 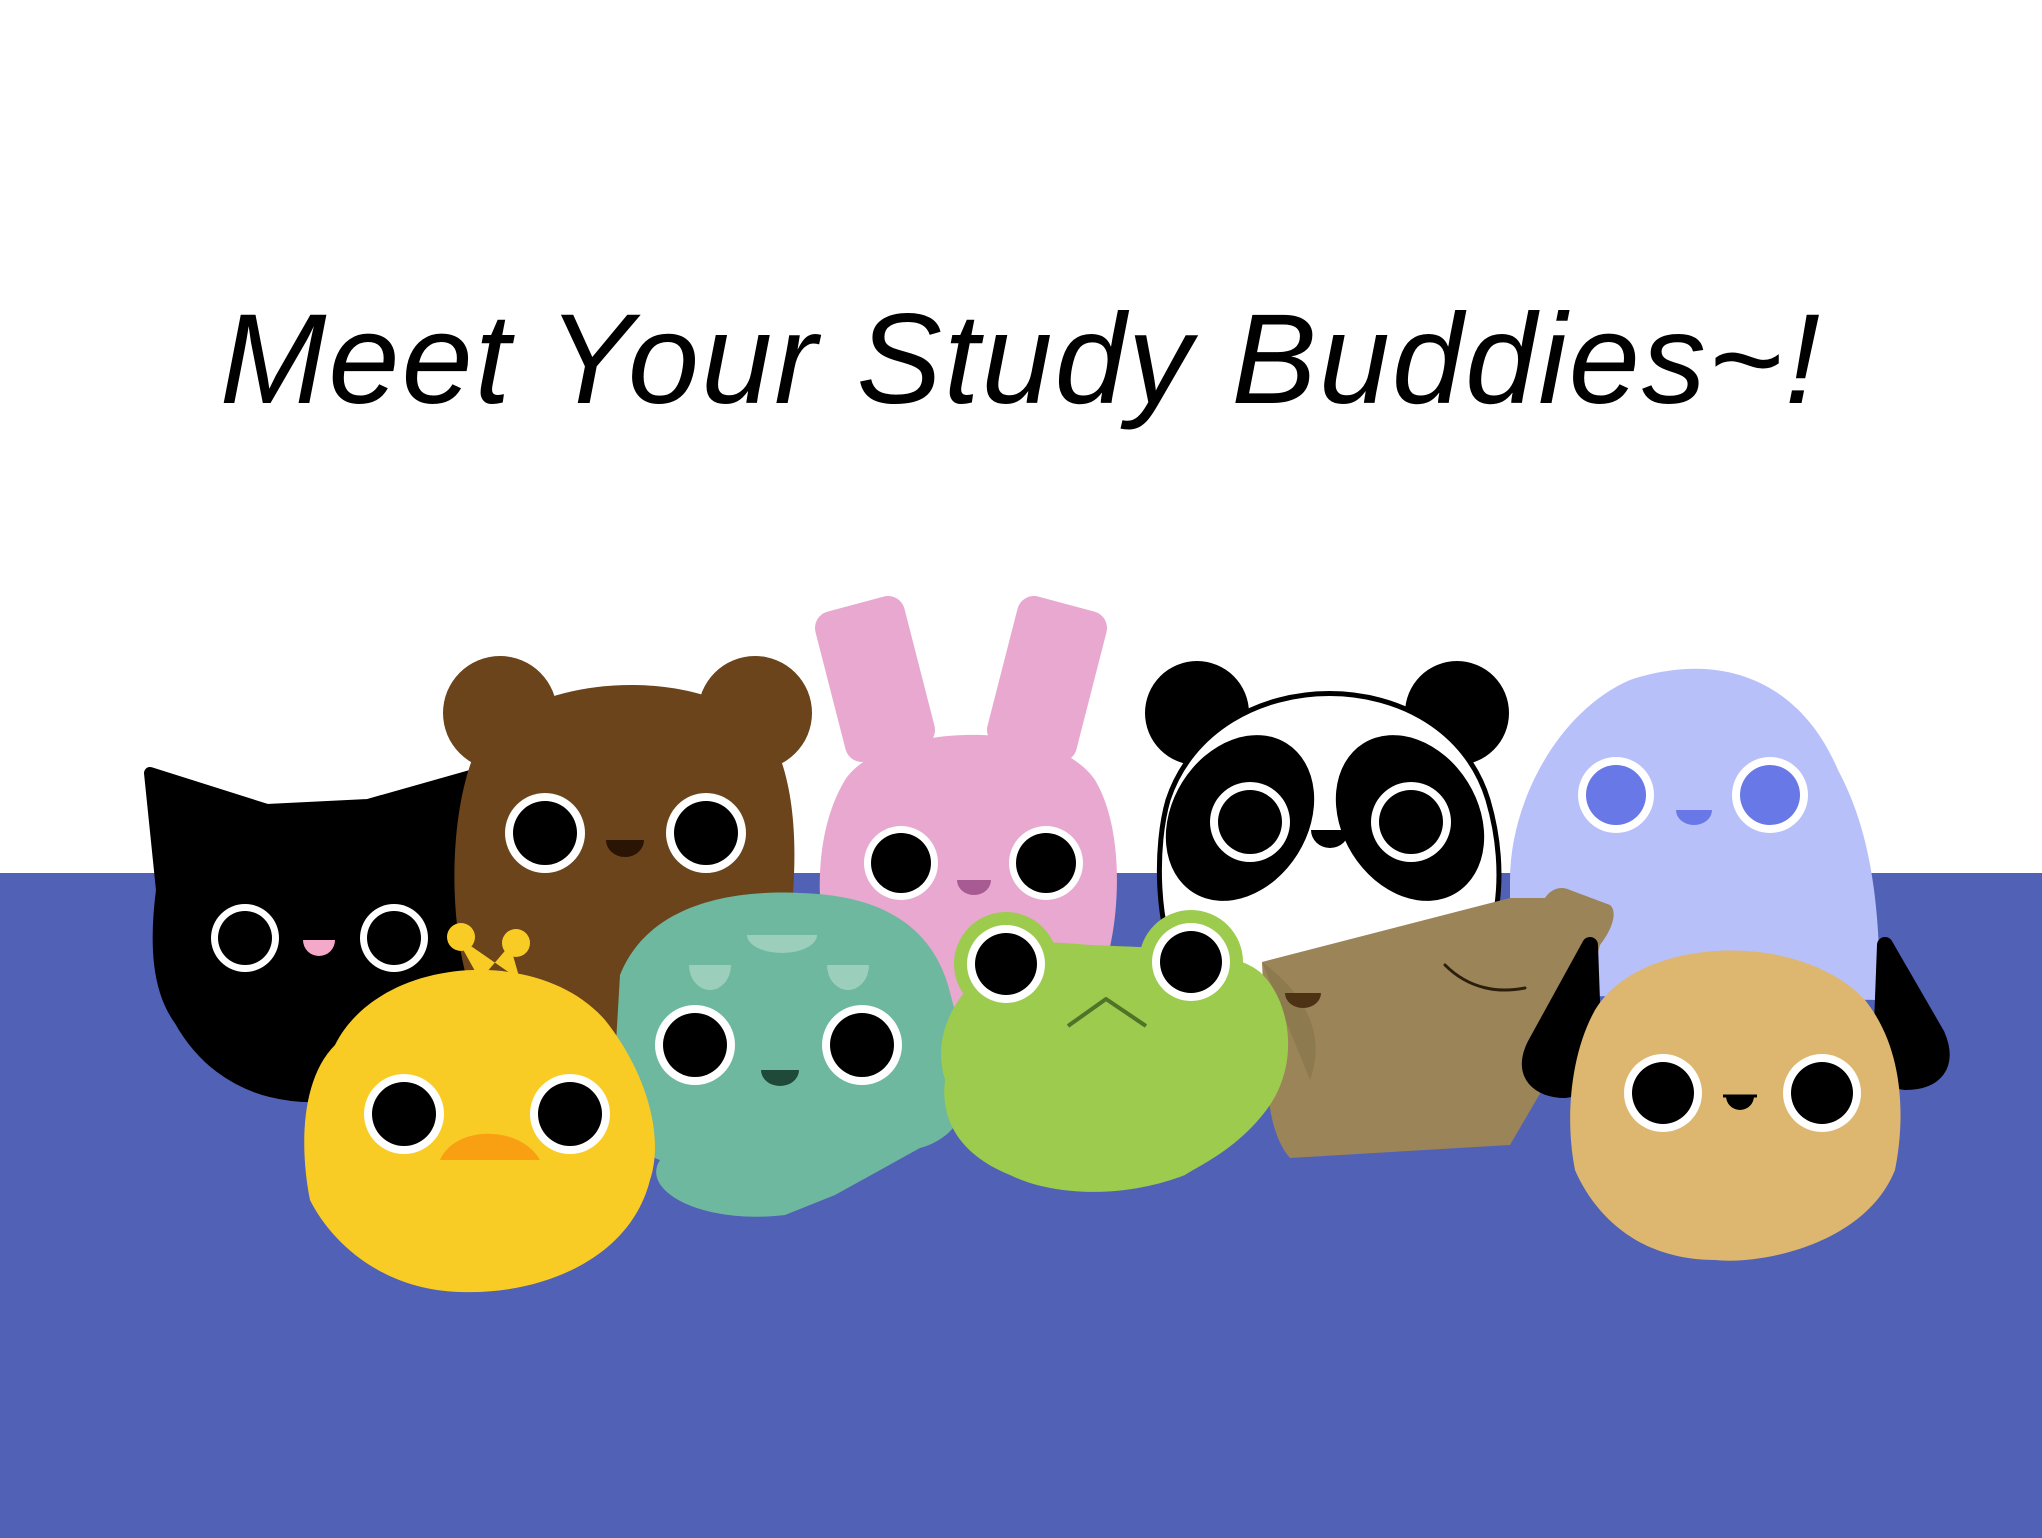 What do you see at coordinates (792, 1054) in the screenshot?
I see `turtle-buddy` at bounding box center [792, 1054].